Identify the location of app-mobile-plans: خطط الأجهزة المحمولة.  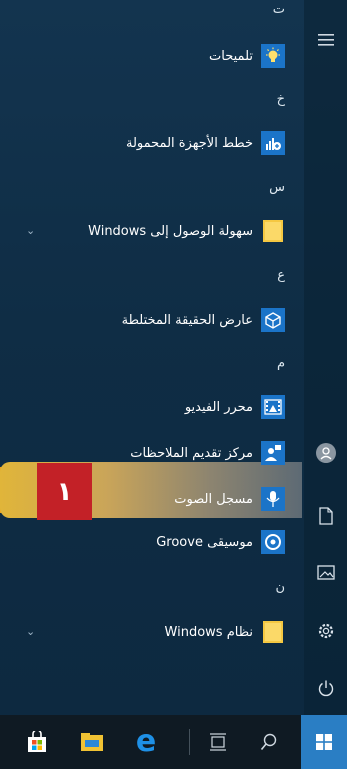
(144, 143).